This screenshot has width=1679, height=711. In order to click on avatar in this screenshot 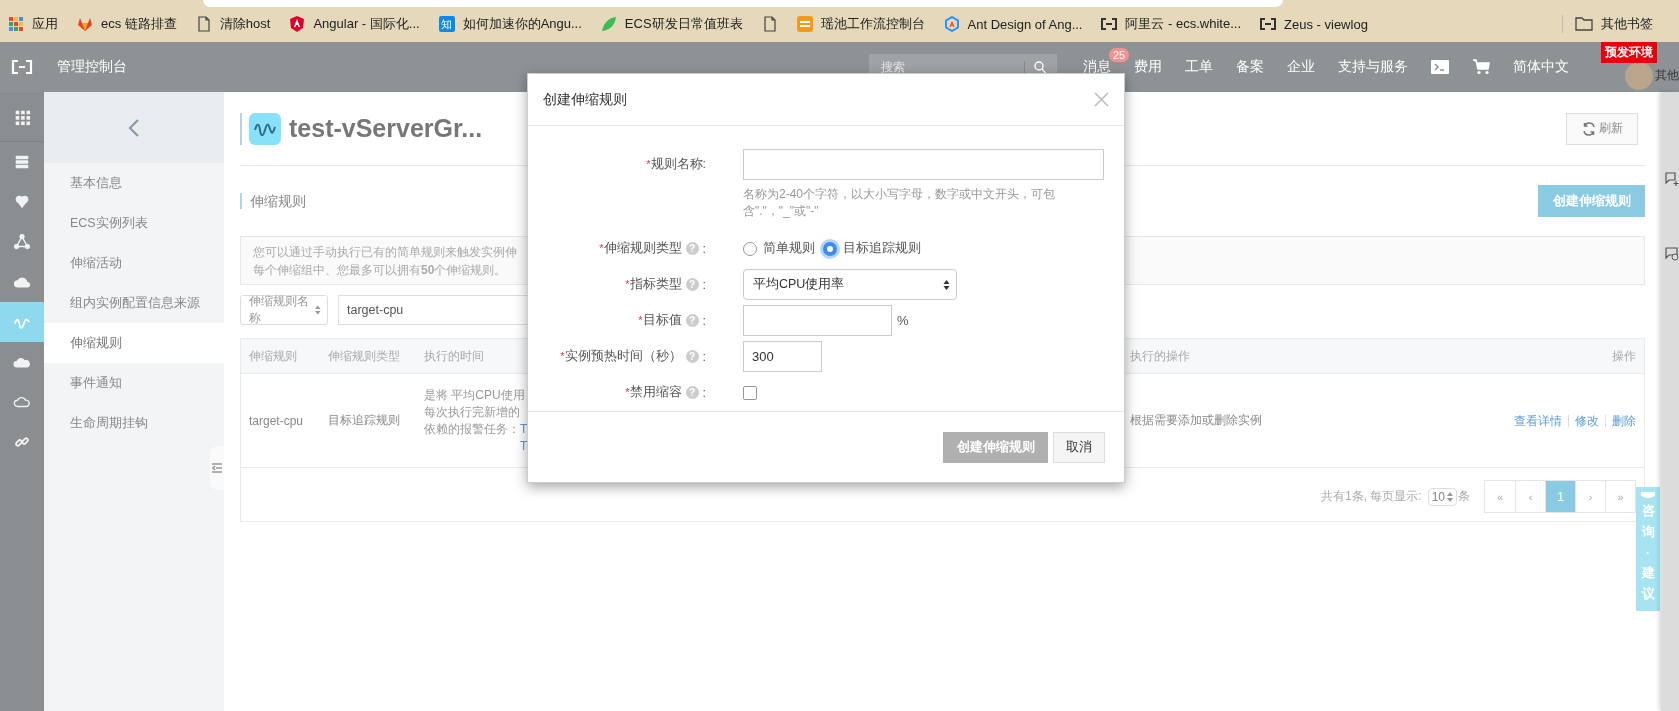, I will do `click(1639, 76)`.